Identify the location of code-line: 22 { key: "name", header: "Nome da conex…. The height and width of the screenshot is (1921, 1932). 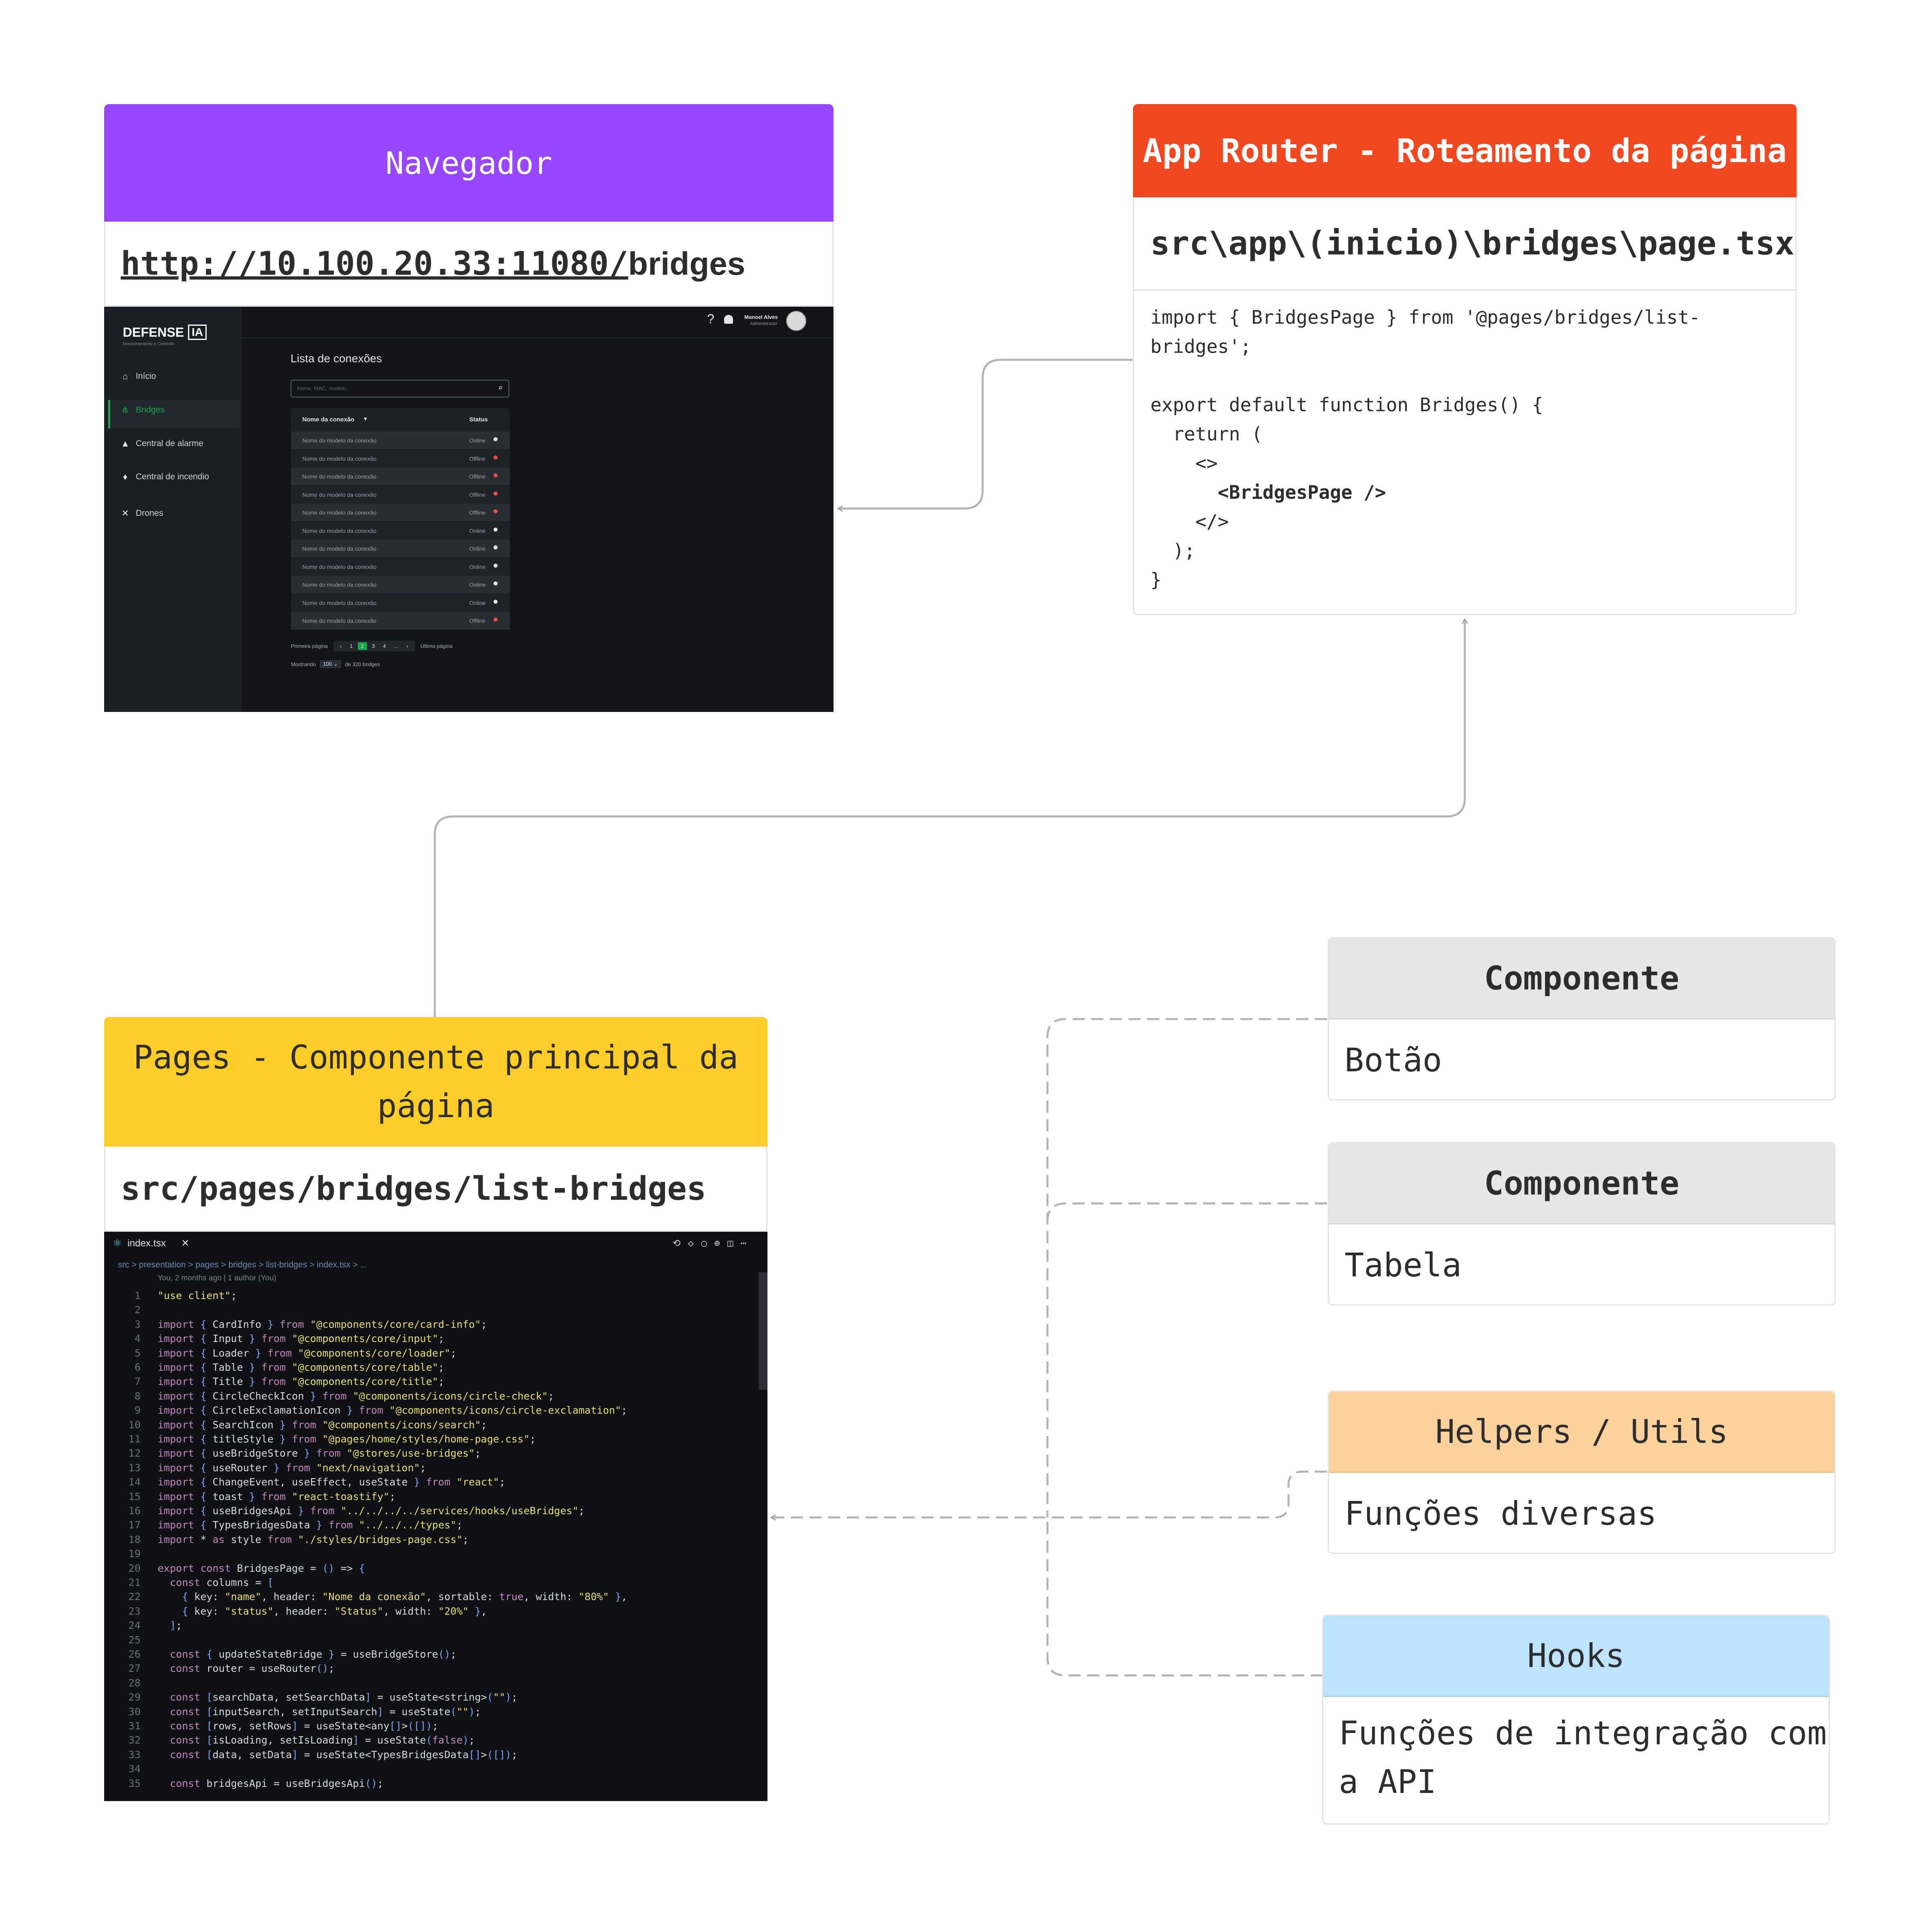
(428, 1597).